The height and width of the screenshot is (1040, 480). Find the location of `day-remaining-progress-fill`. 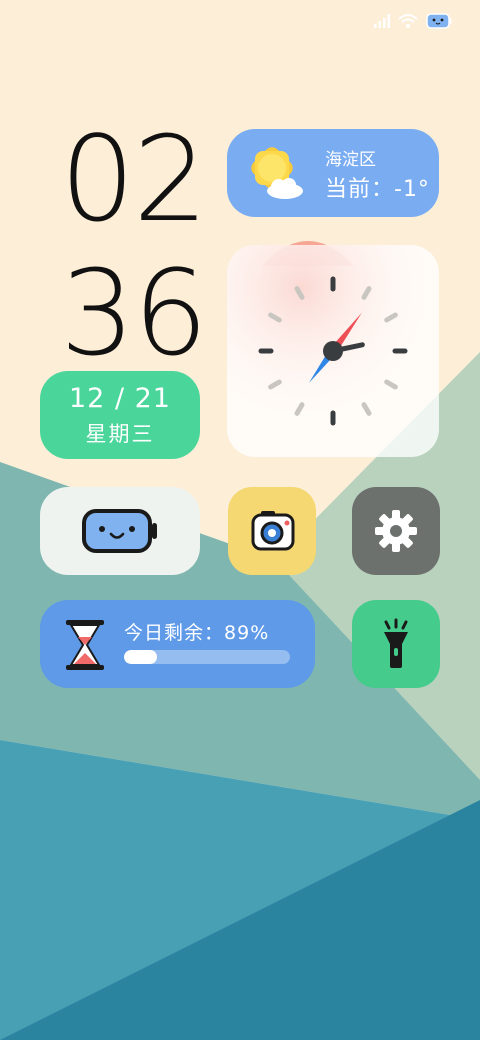

day-remaining-progress-fill is located at coordinates (141, 657).